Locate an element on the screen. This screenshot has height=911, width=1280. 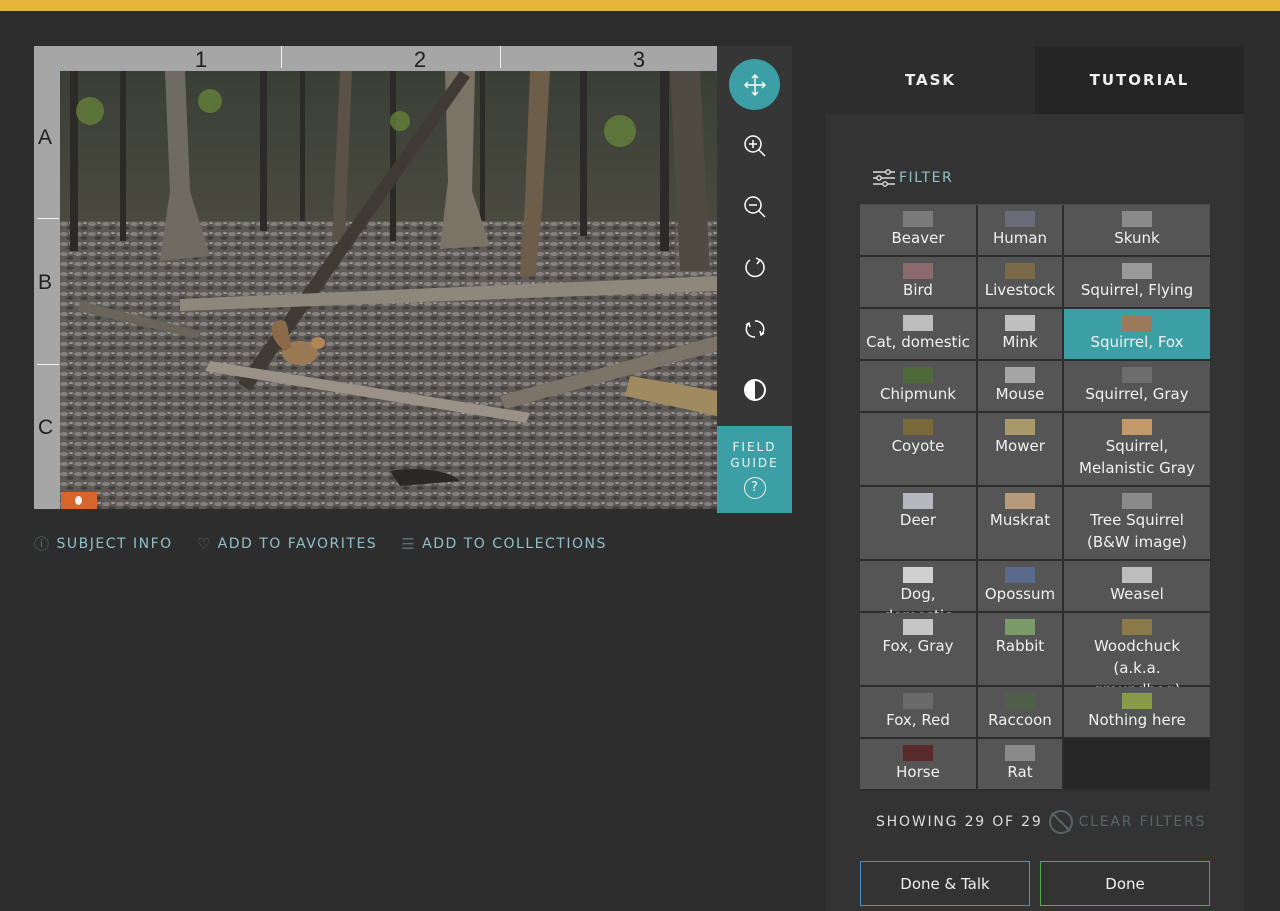
species-choice: Squirrel, Fox is located at coordinates (1137, 335).